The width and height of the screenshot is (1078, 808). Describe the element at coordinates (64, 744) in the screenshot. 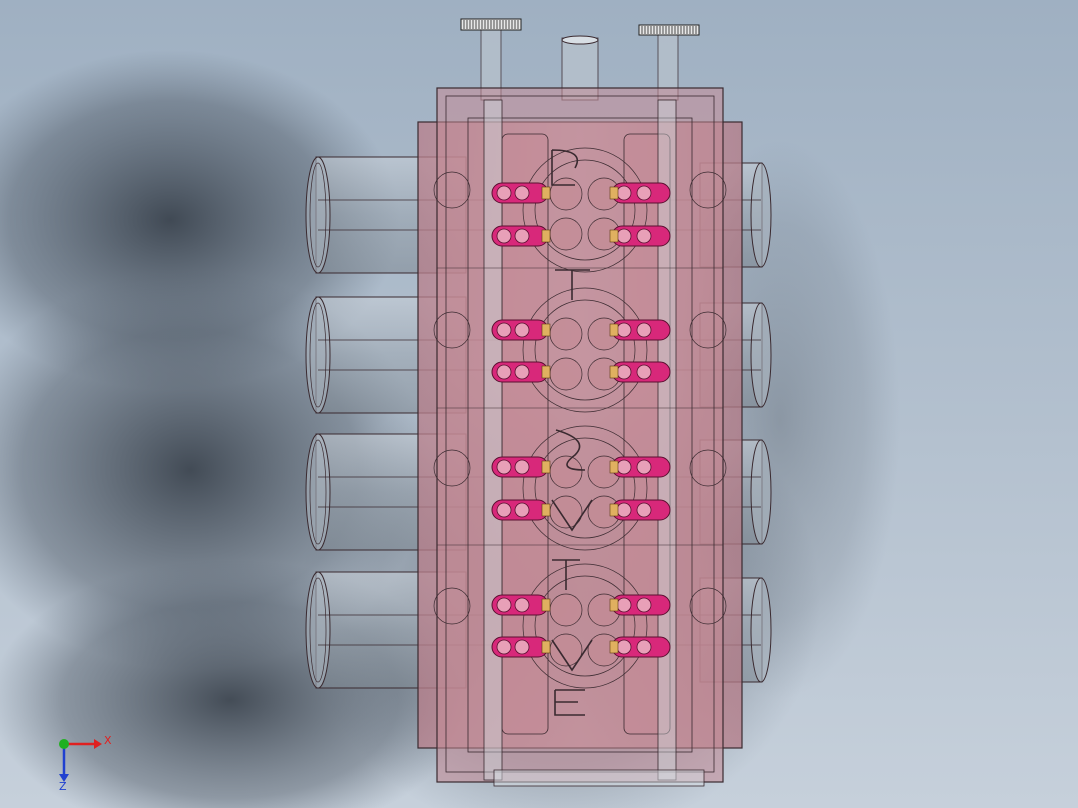

I see `y-axis-dot-icon` at that location.